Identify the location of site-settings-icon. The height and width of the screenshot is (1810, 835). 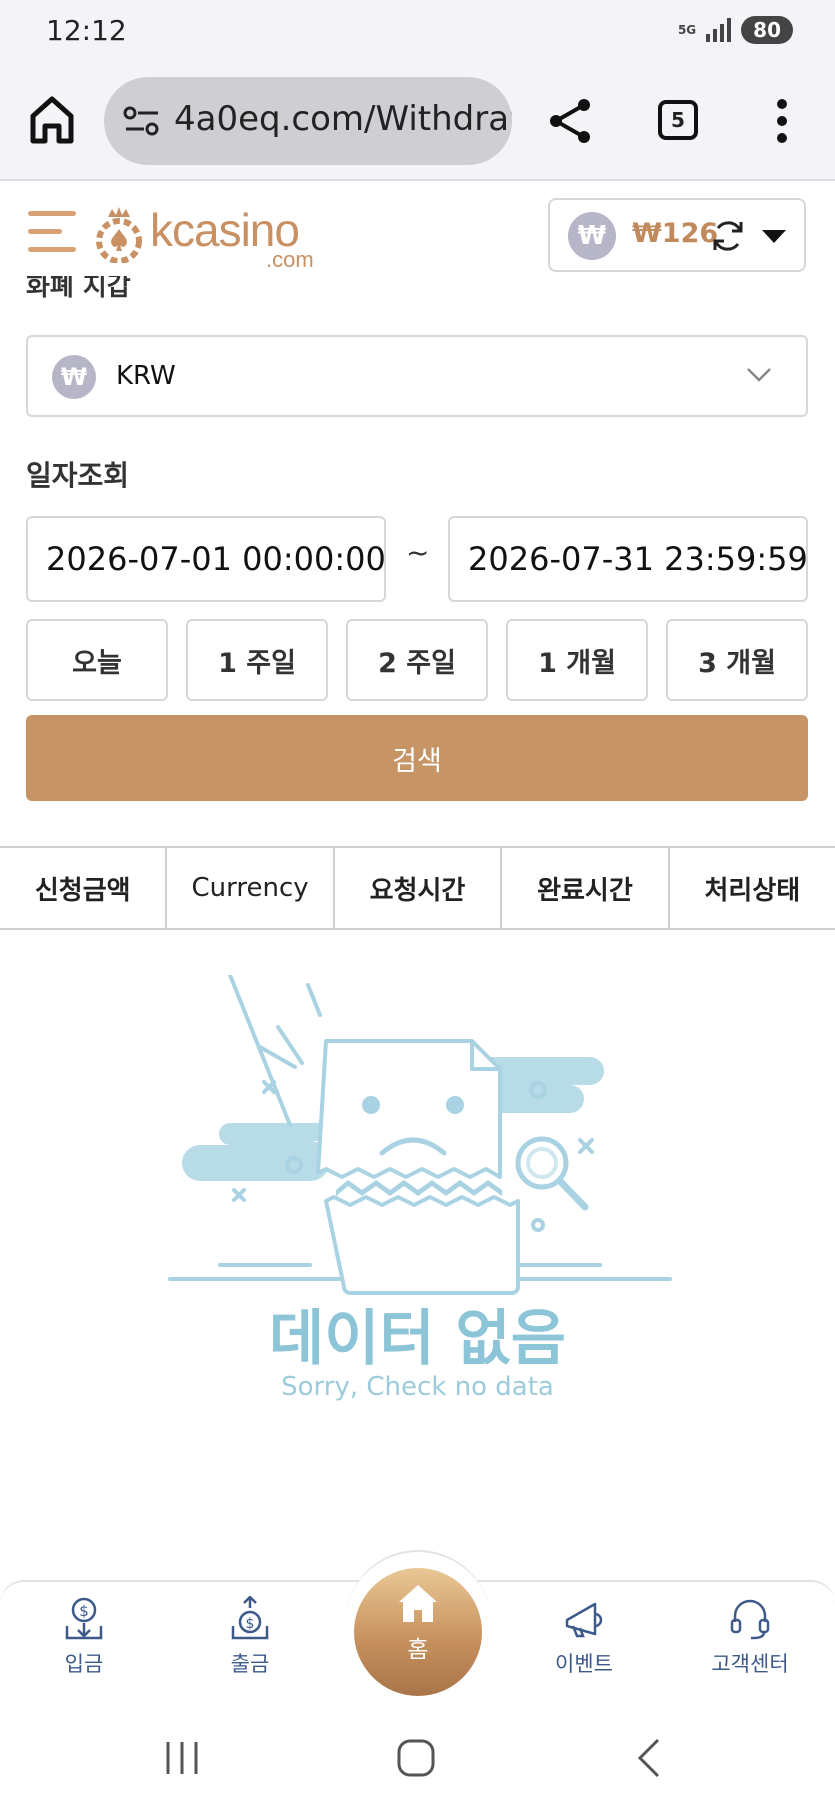
(142, 121).